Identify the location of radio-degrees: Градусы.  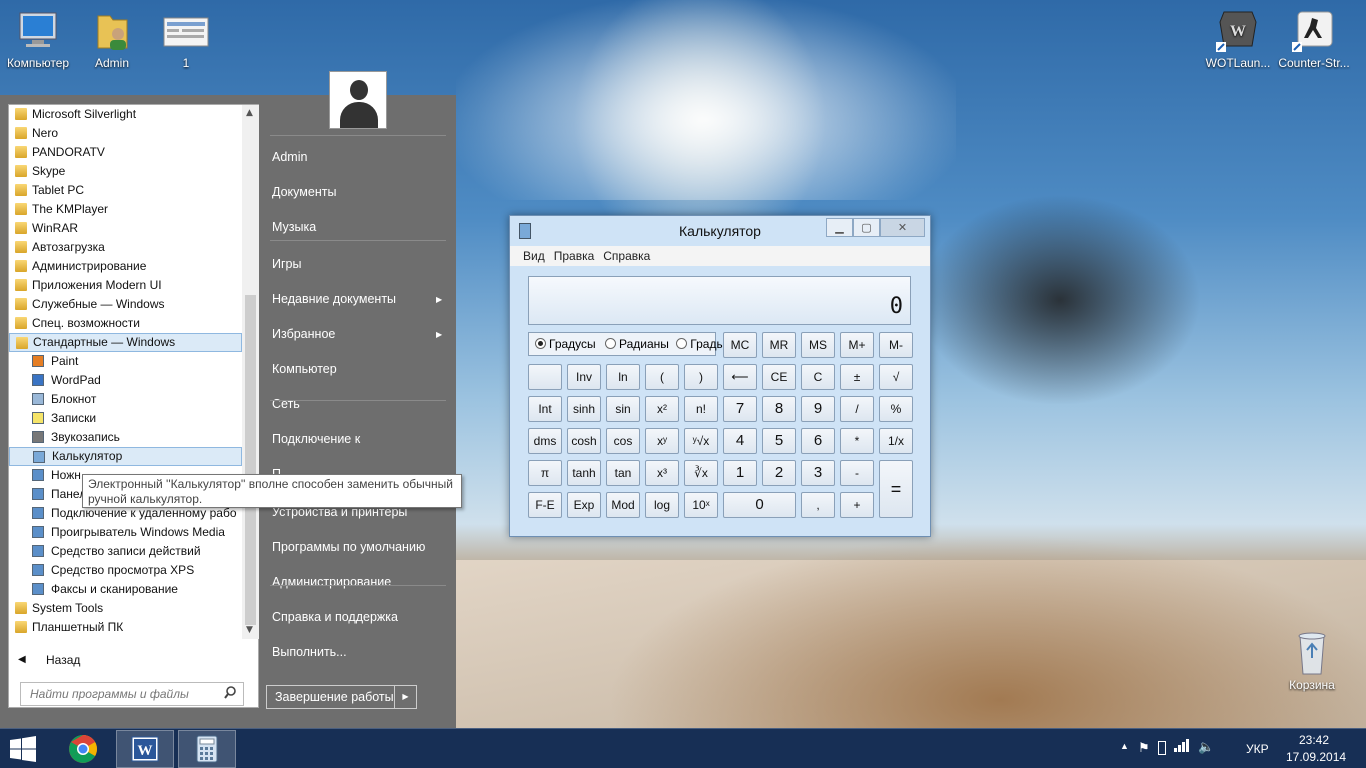
(565, 344).